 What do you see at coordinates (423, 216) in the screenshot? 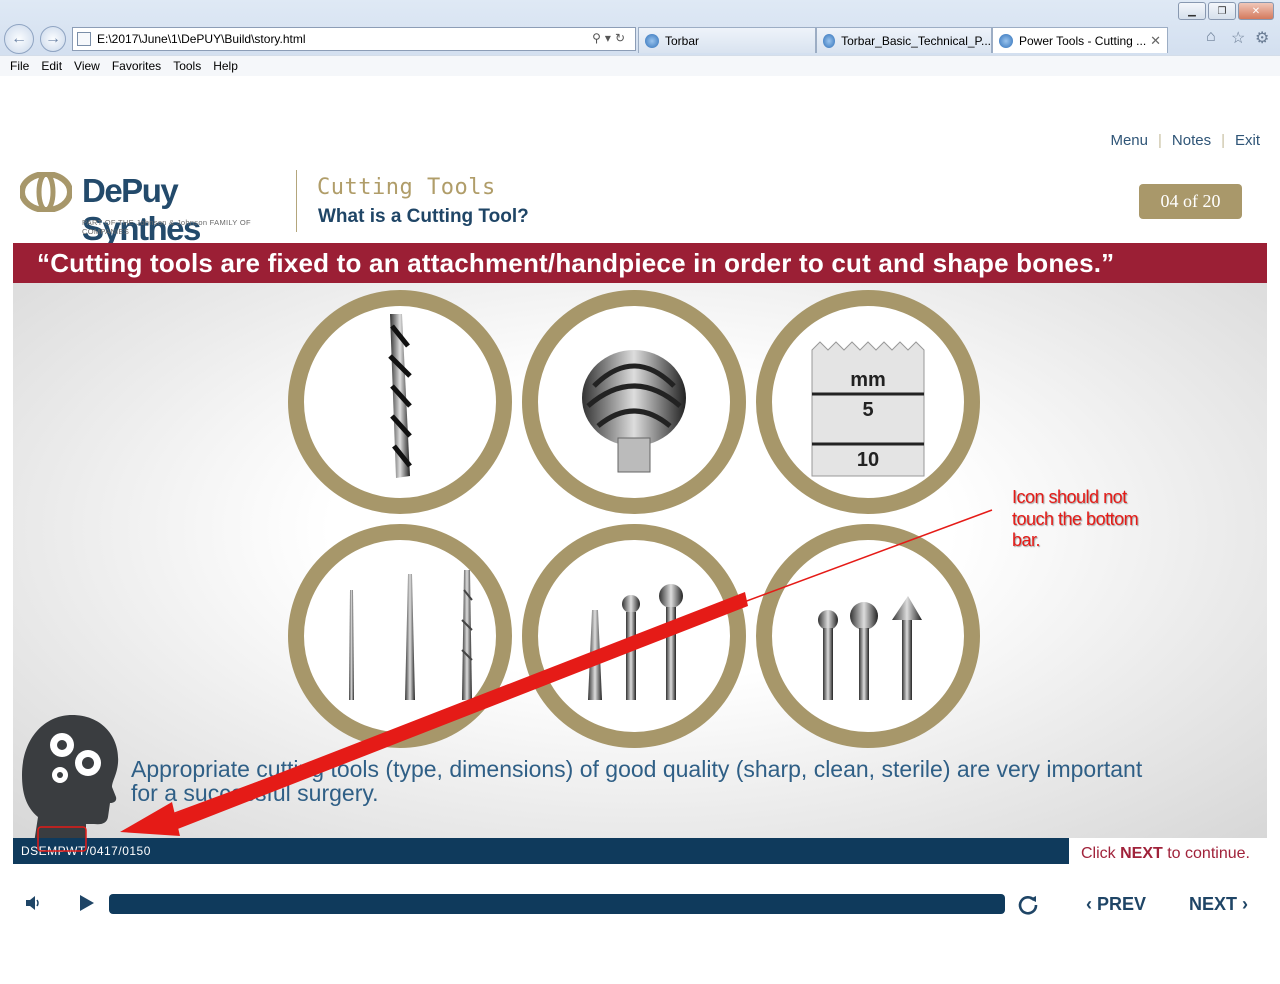
I see `slide-title: What is a Cutting Tool?` at bounding box center [423, 216].